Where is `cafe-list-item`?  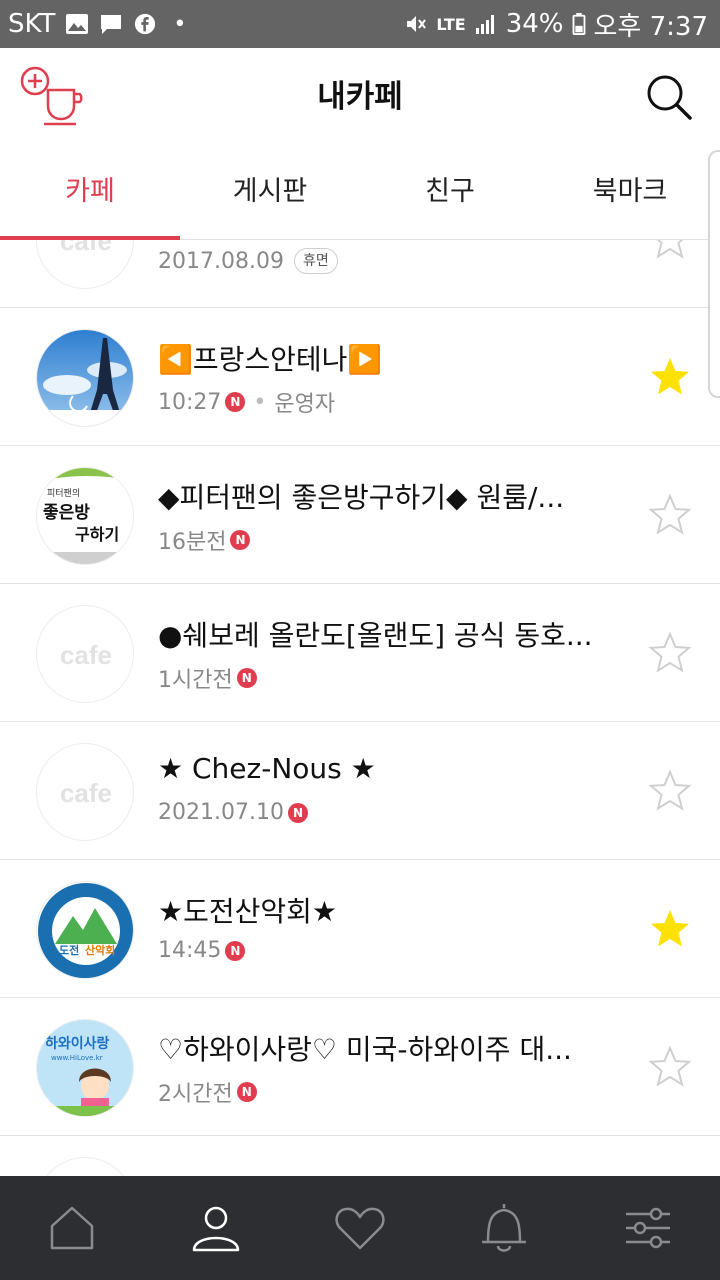
cafe-list-item is located at coordinates (360, 1156).